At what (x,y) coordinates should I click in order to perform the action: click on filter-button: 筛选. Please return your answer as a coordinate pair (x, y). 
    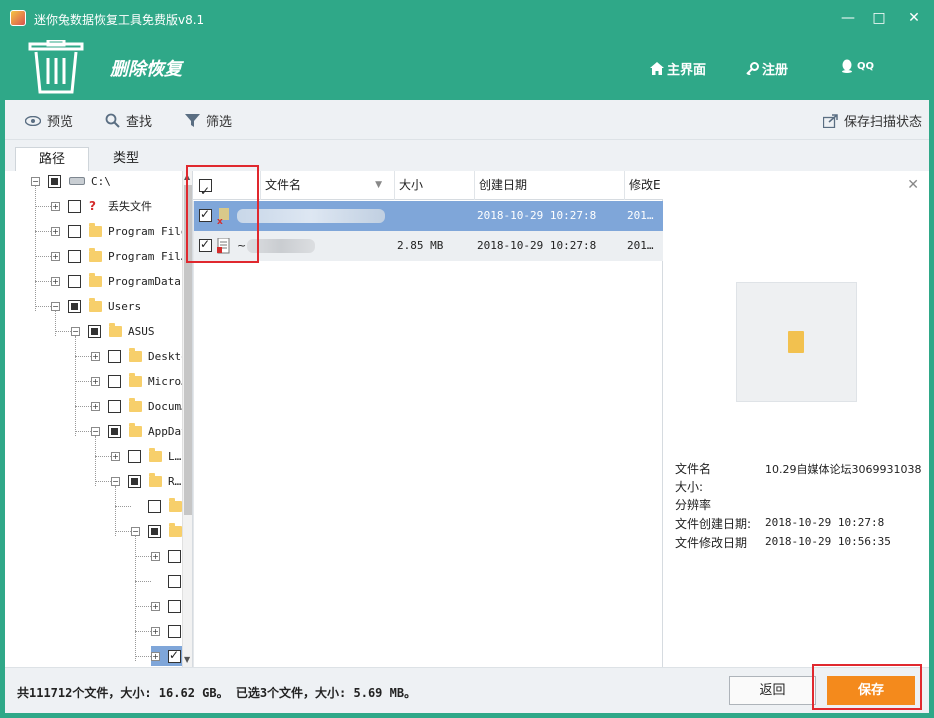
    Looking at the image, I should click on (208, 120).